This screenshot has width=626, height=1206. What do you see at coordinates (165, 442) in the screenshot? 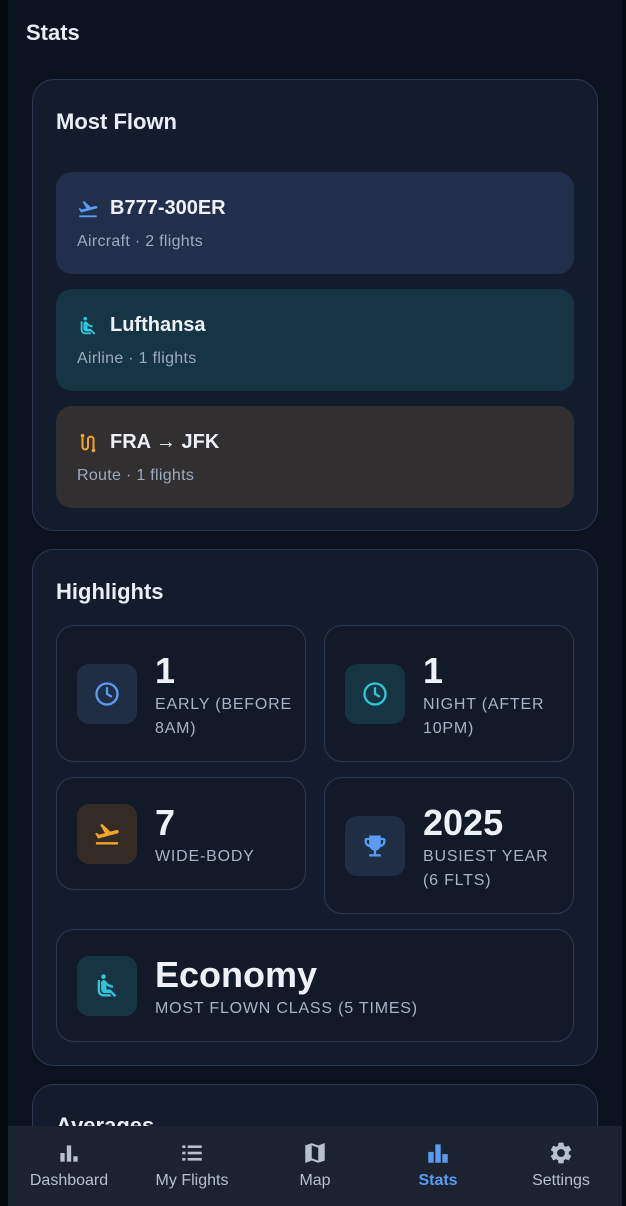
I see `route-name: FRA → JFK` at bounding box center [165, 442].